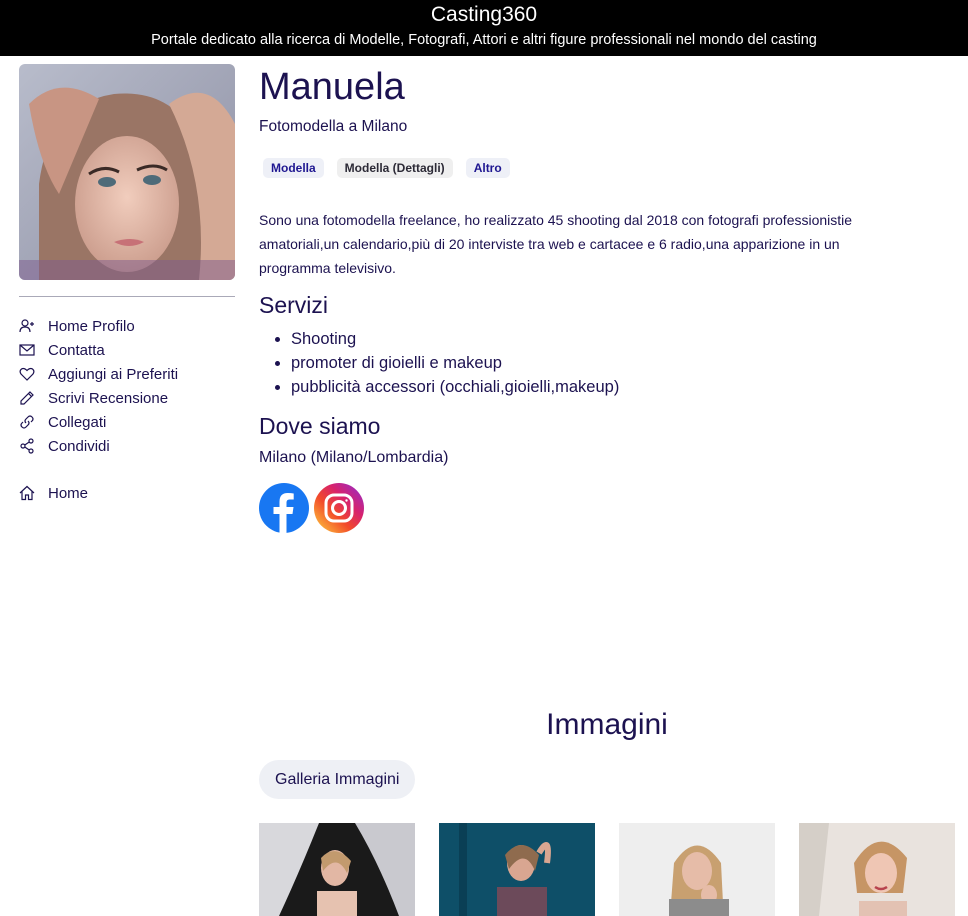 This screenshot has width=968, height=916. I want to click on add-user-icon, so click(27, 326).